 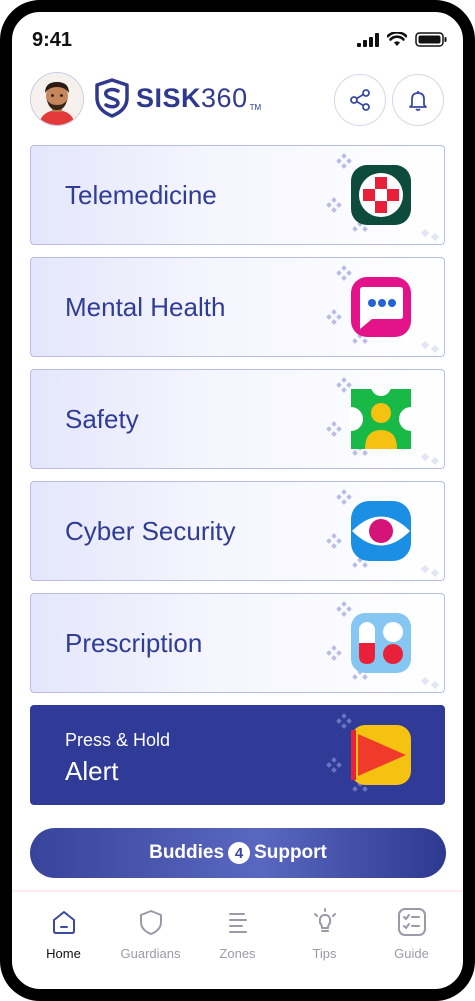 I want to click on tab-zones: Zones, so click(x=238, y=944).